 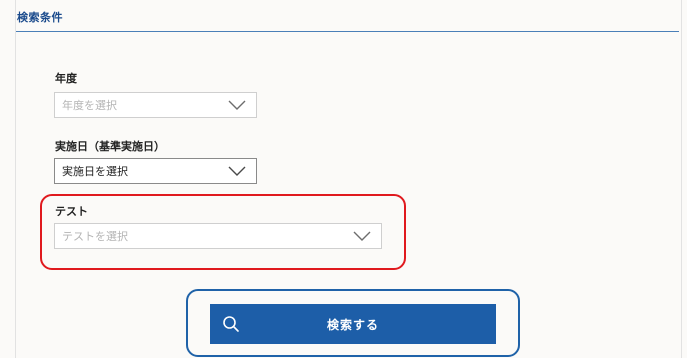 What do you see at coordinates (66, 78) in the screenshot?
I see `year-label: 年度` at bounding box center [66, 78].